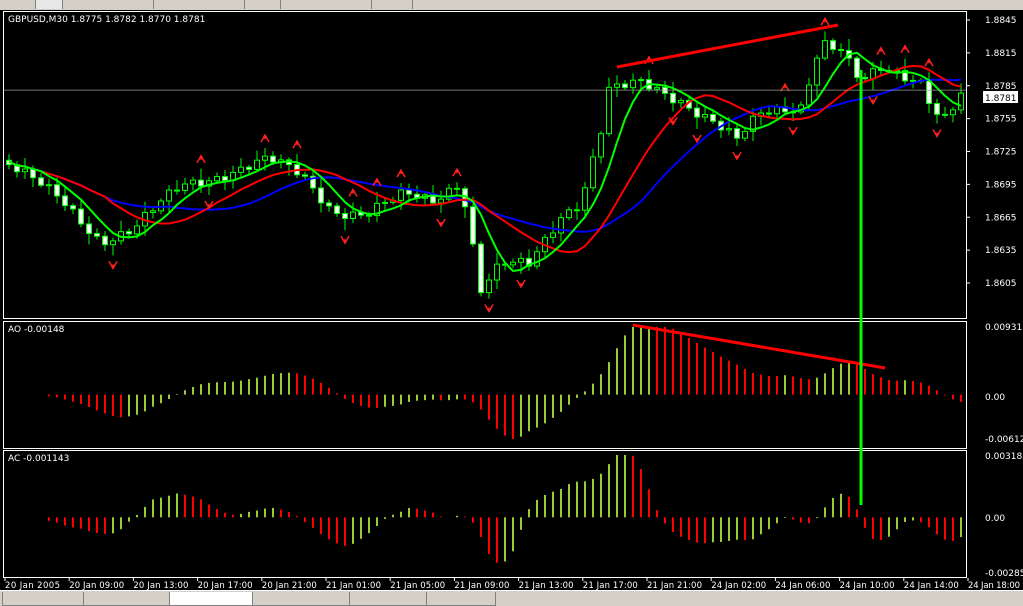 The image size is (1023, 606). I want to click on price-tick-label: 1.8725, so click(1001, 153).